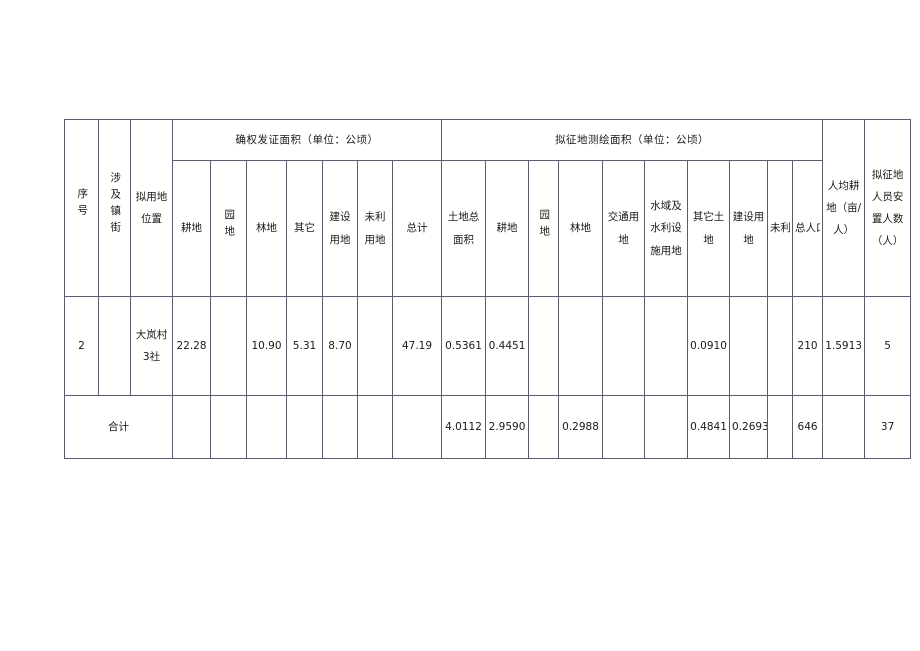 The height and width of the screenshot is (651, 920). I want to click on header-g2-forest-label: 林地, so click(581, 228).